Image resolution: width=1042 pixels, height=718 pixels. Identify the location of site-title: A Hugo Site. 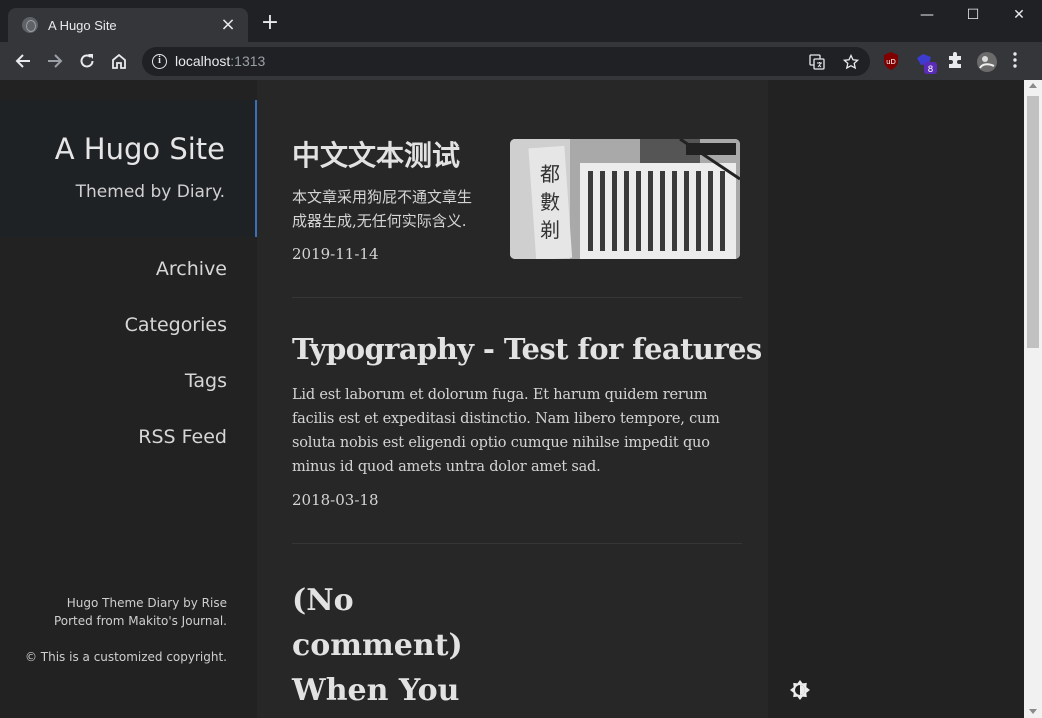
(140, 149).